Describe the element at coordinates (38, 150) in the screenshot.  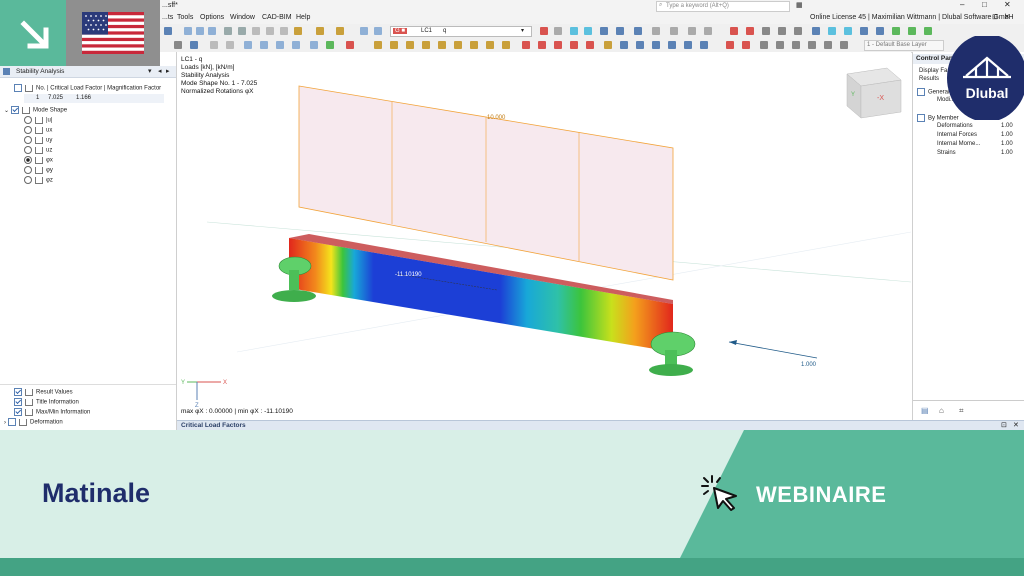
I see `option-uz: uz` at that location.